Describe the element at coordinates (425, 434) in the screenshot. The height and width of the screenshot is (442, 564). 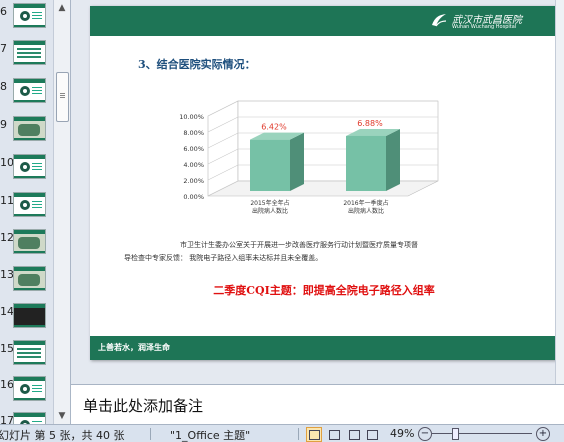
I see `zoom-out-button: −` at that location.